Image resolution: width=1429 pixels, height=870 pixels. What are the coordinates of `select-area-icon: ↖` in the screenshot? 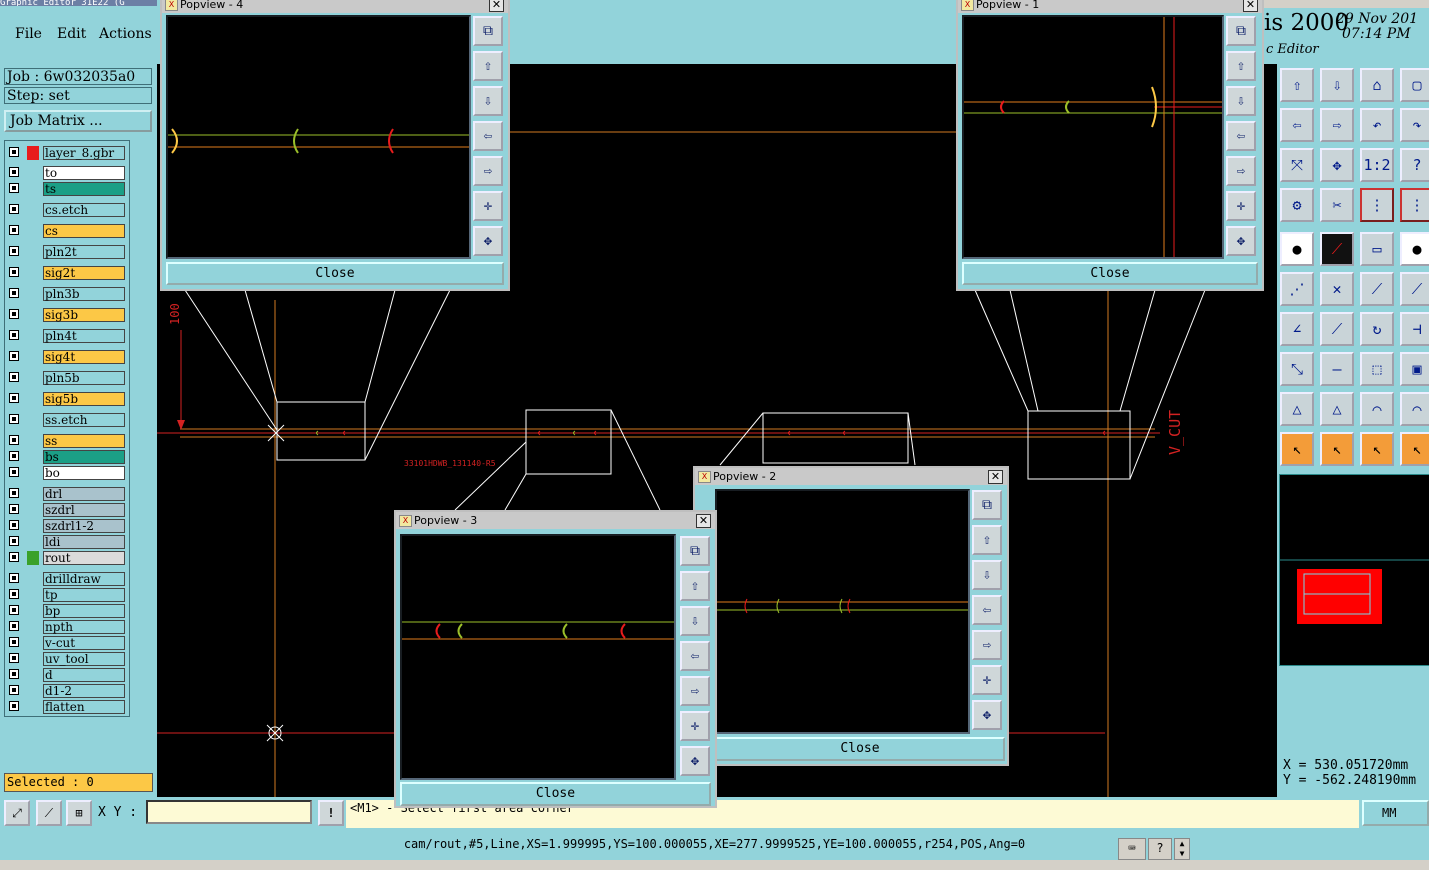 It's located at (1377, 449).